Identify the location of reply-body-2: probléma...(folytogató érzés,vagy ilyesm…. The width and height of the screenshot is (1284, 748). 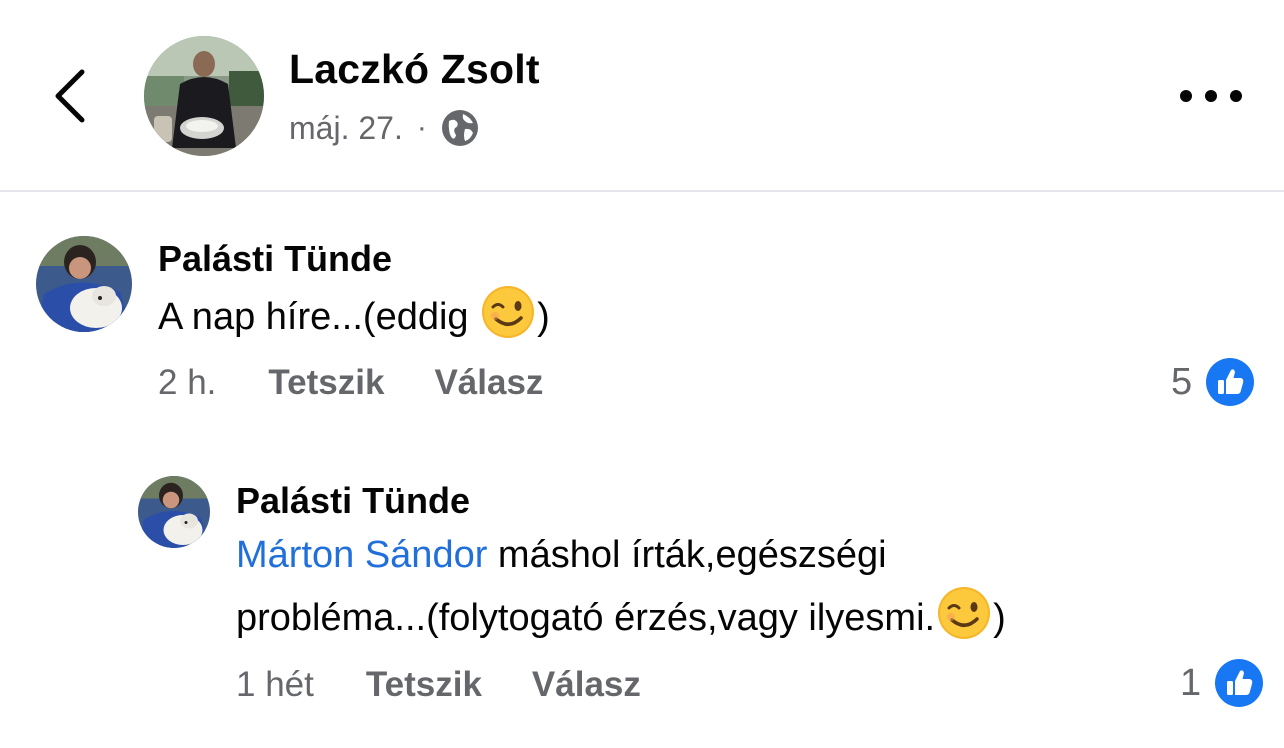
(586, 618).